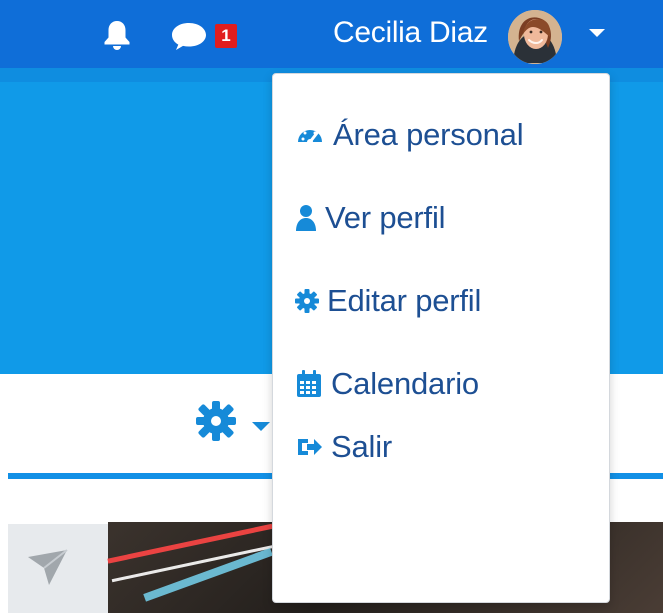 The width and height of the screenshot is (663, 613). I want to click on user-menu-toggle, so click(597, 33).